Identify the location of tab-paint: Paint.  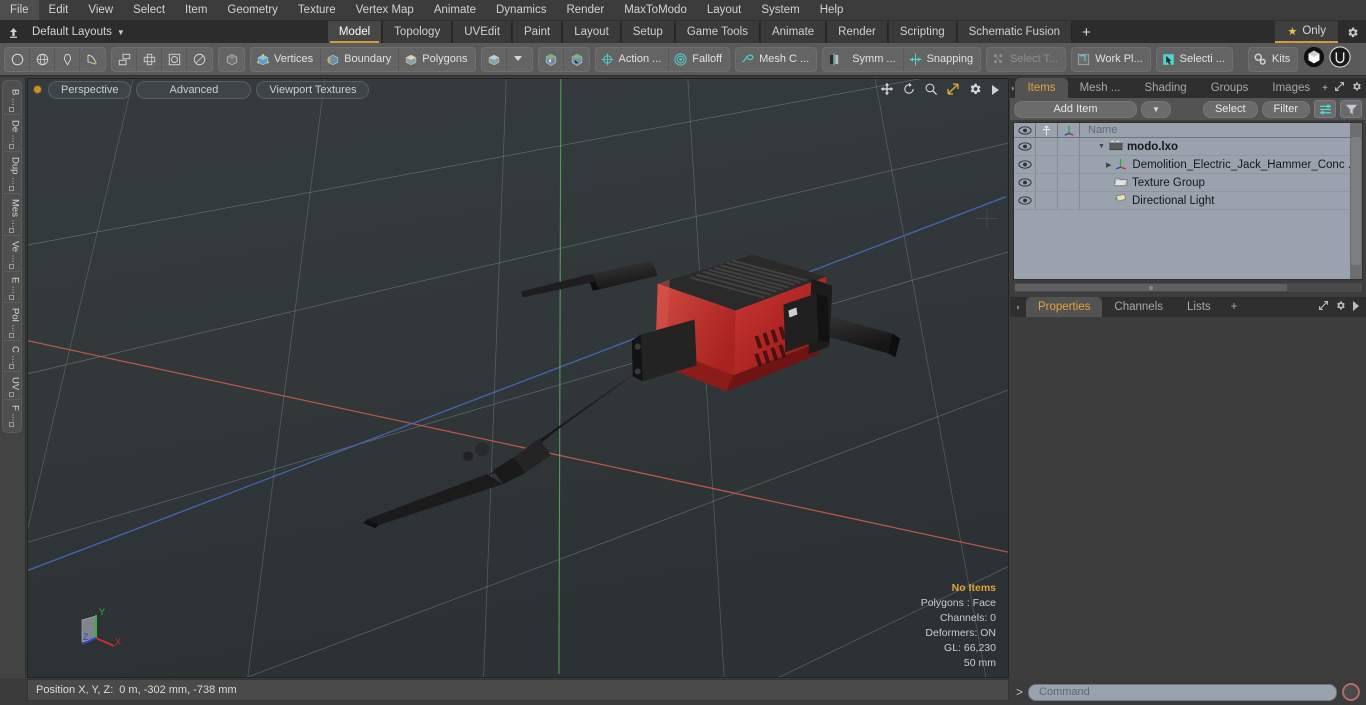
(537, 32).